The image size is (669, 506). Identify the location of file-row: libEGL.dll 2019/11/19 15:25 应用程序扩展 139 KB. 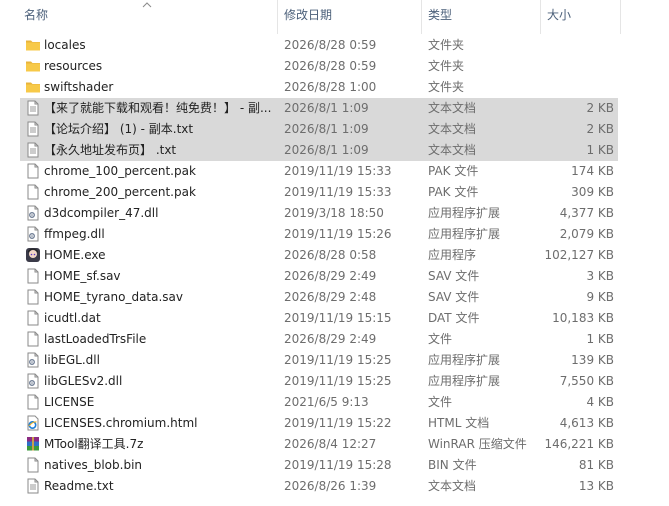
(319, 360).